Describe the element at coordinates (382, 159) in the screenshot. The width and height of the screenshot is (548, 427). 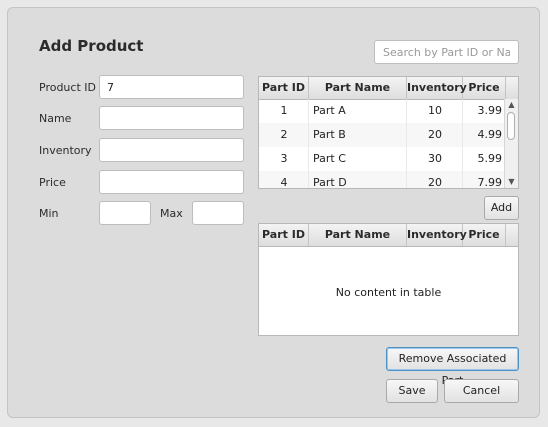
I see `table-row: 3 Part C 30 5.99` at that location.